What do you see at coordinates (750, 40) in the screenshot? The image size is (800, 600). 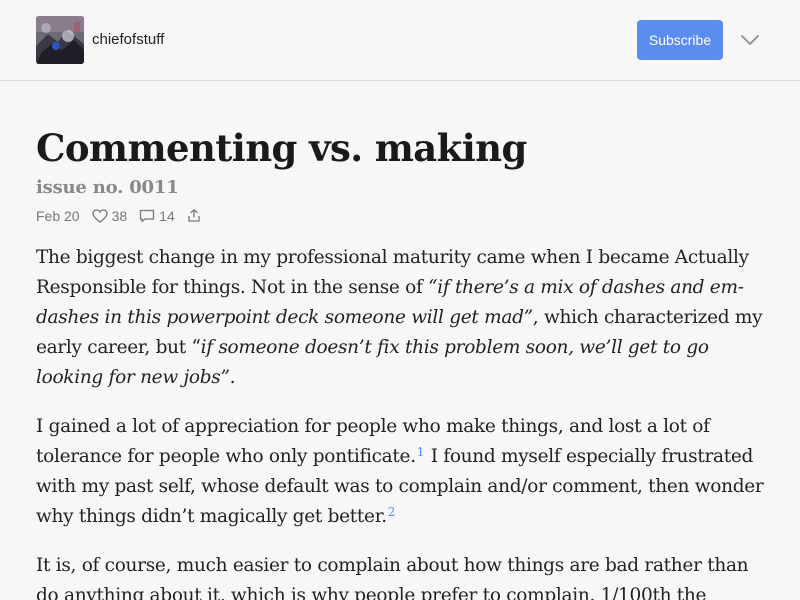 I see `chevron-down-icon` at bounding box center [750, 40].